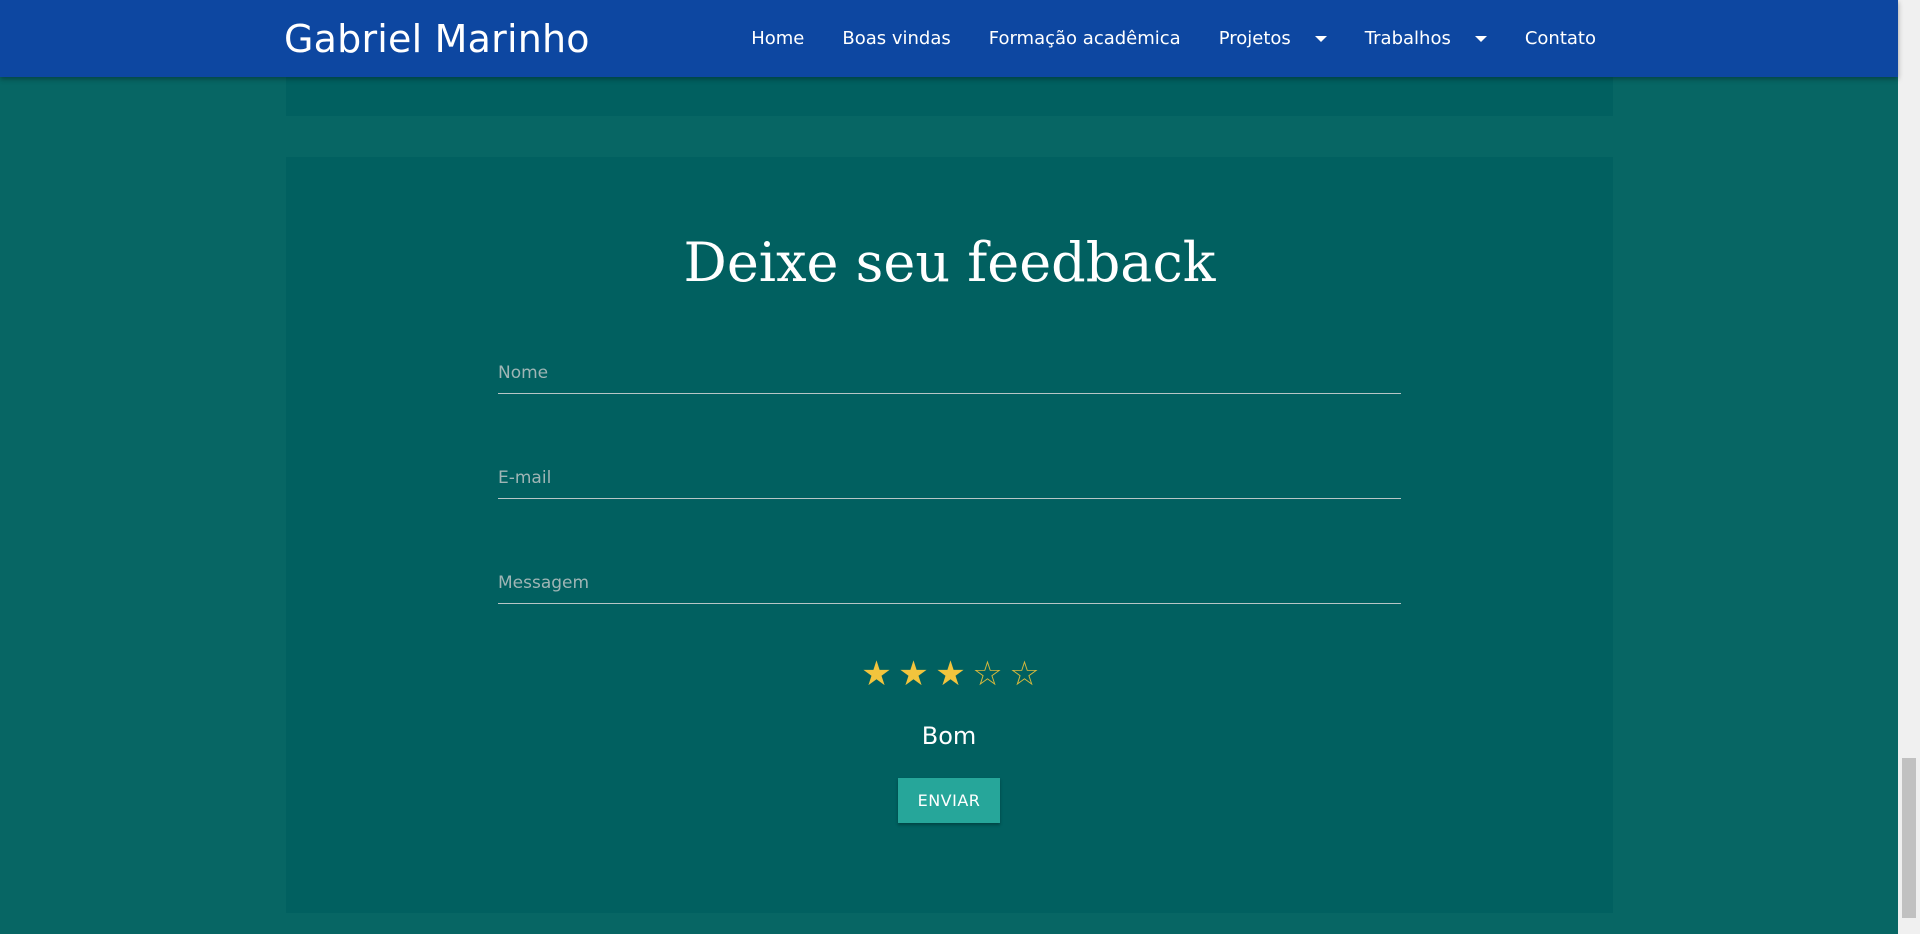 The height and width of the screenshot is (934, 1920). Describe the element at coordinates (949, 262) in the screenshot. I see `feedback-title: Deixe seu feedback` at that location.